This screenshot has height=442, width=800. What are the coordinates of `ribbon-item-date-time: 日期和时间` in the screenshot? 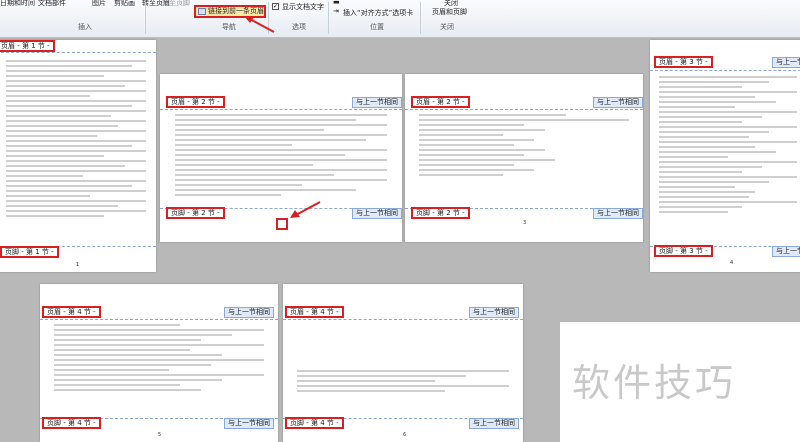 It's located at (17, 4).